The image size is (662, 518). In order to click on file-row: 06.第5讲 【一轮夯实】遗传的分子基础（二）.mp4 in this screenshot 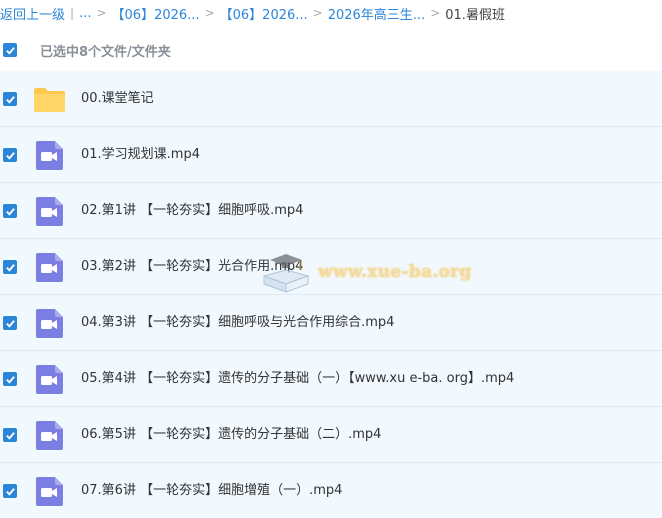, I will do `click(331, 435)`.